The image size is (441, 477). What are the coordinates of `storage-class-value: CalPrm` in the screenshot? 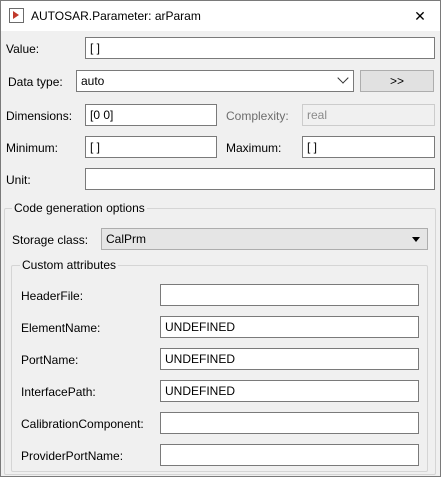 It's located at (126, 239).